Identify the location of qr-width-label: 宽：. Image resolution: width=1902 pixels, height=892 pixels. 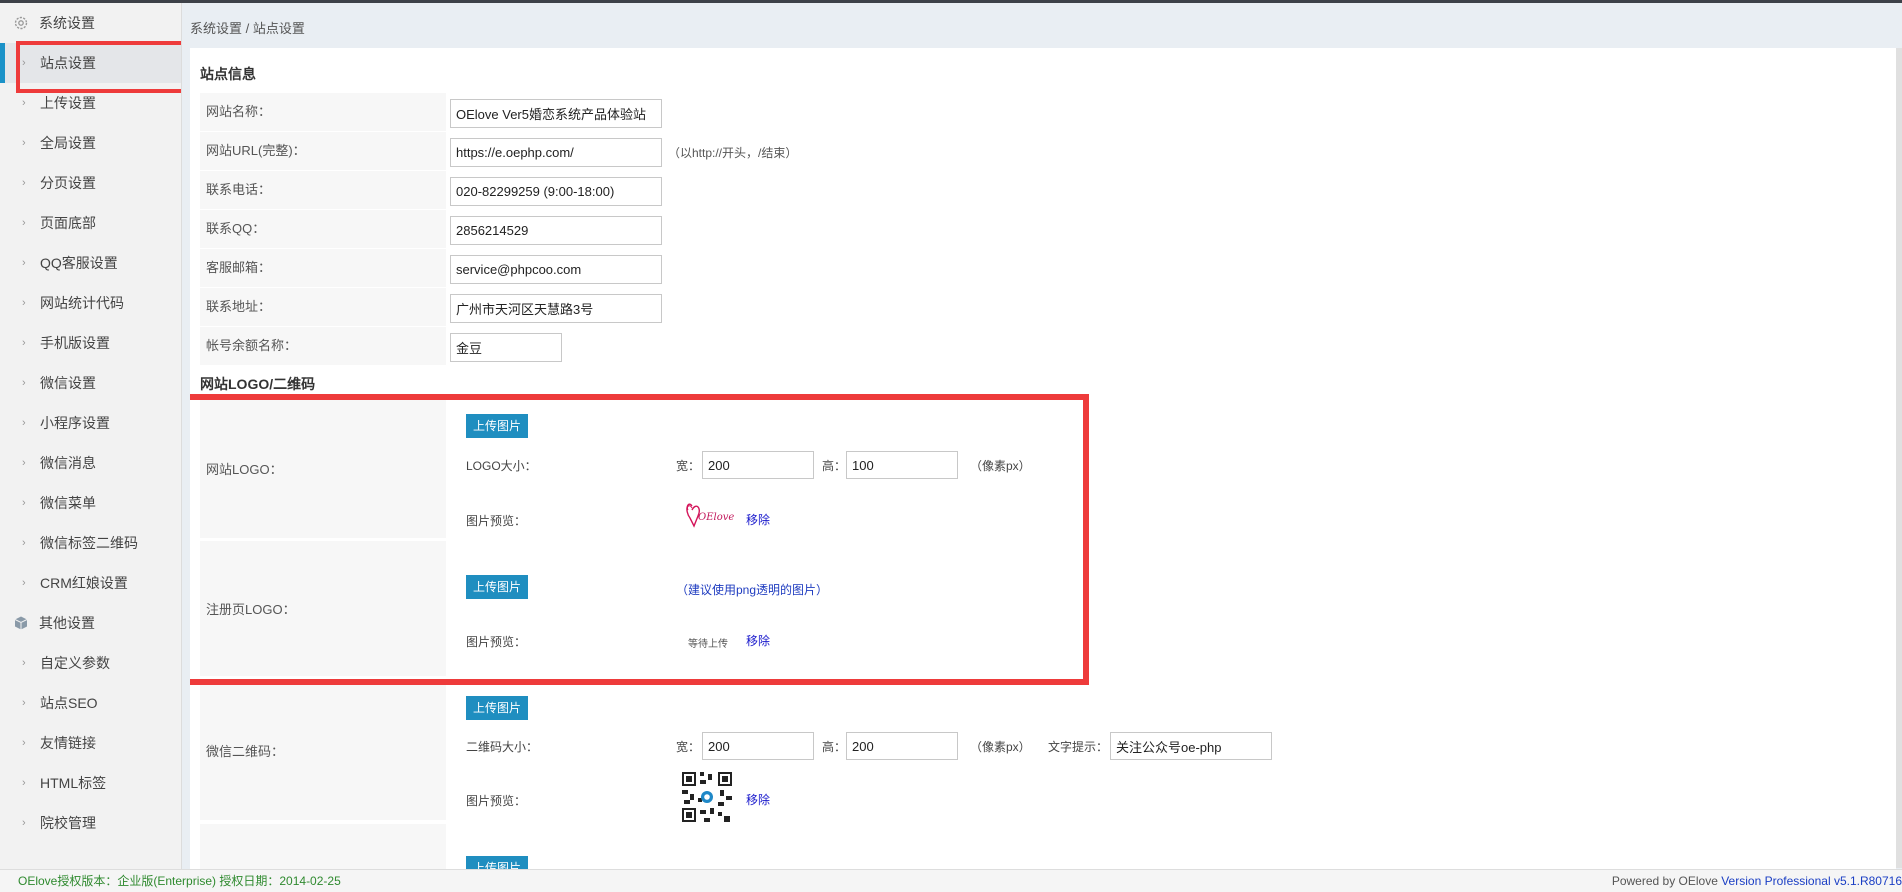
(688, 747).